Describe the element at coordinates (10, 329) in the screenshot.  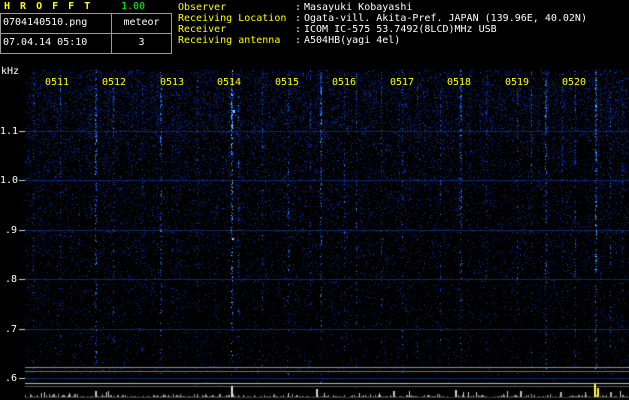
I see `freq-label-7: .7` at that location.